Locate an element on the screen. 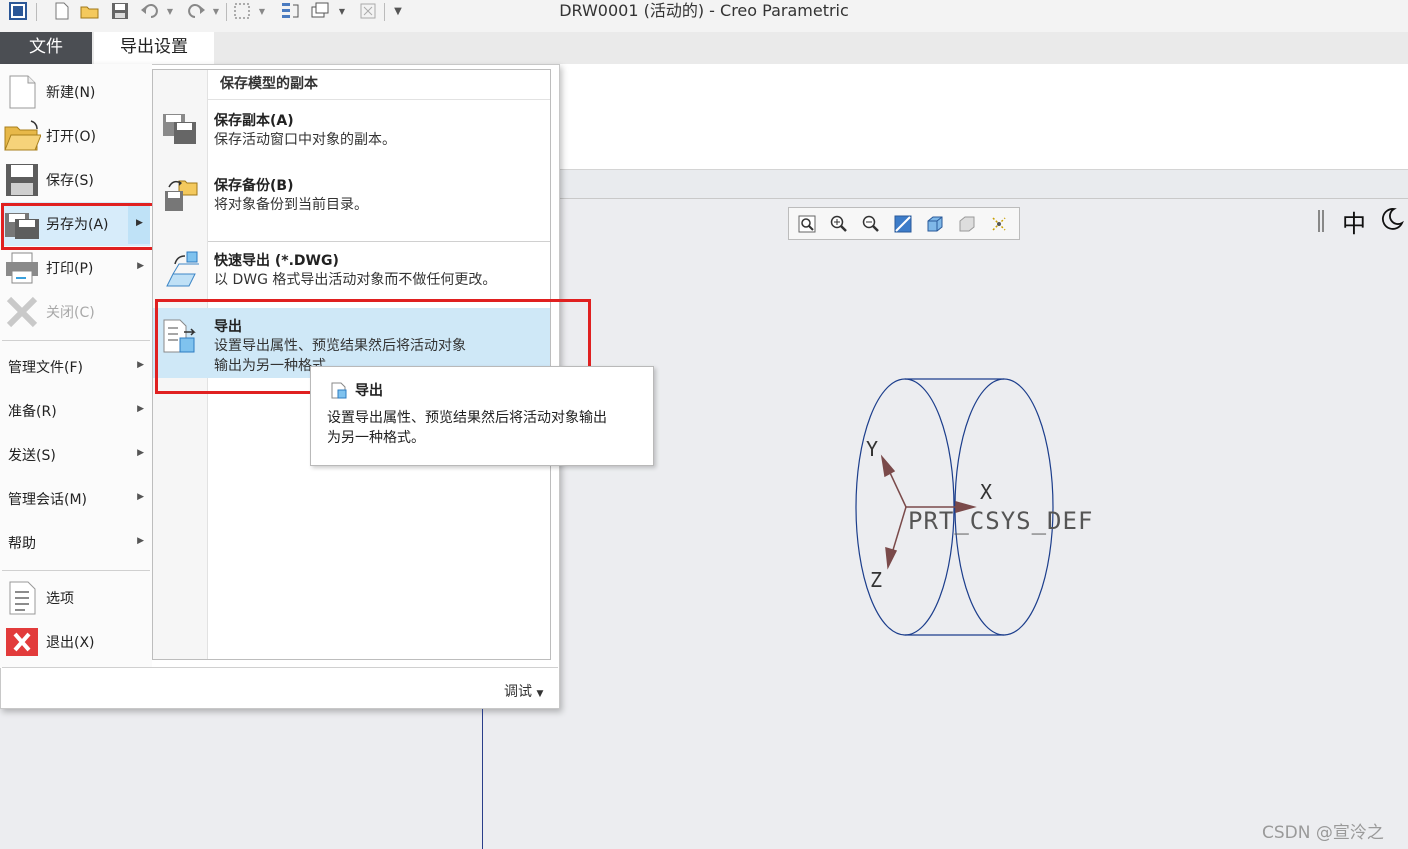  menu-label-save: 保存(S) is located at coordinates (70, 181).